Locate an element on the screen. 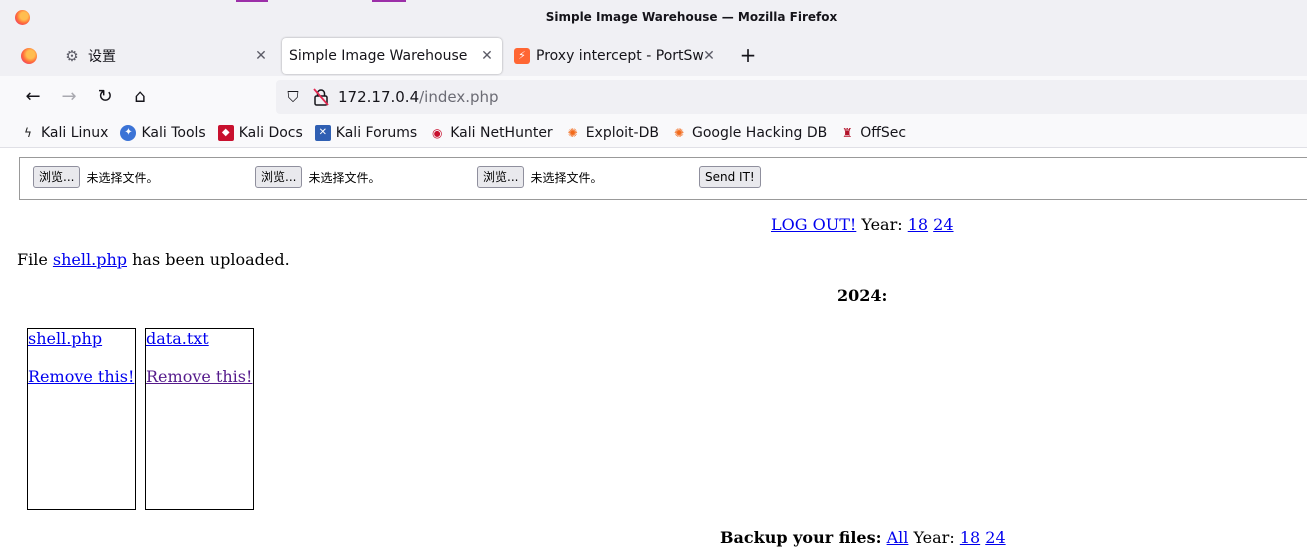 The image size is (1307, 557). file-input-3: 浏览... 未选择文件。 is located at coordinates (539, 177).